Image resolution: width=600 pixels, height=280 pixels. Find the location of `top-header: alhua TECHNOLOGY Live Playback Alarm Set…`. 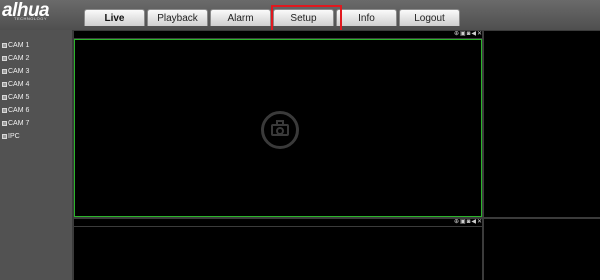

top-header: alhua TECHNOLOGY Live Playback Alarm Set… is located at coordinates (300, 16).